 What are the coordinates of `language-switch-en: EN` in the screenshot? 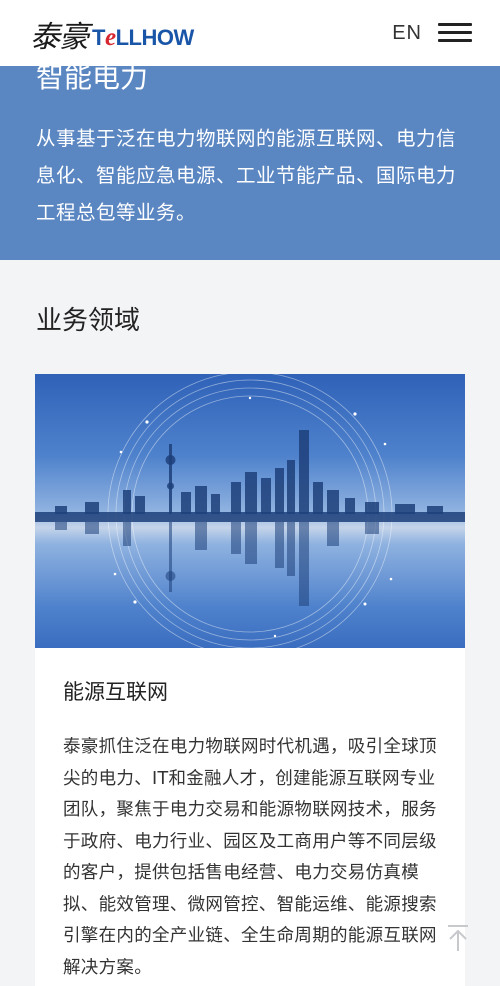 It's located at (407, 33).